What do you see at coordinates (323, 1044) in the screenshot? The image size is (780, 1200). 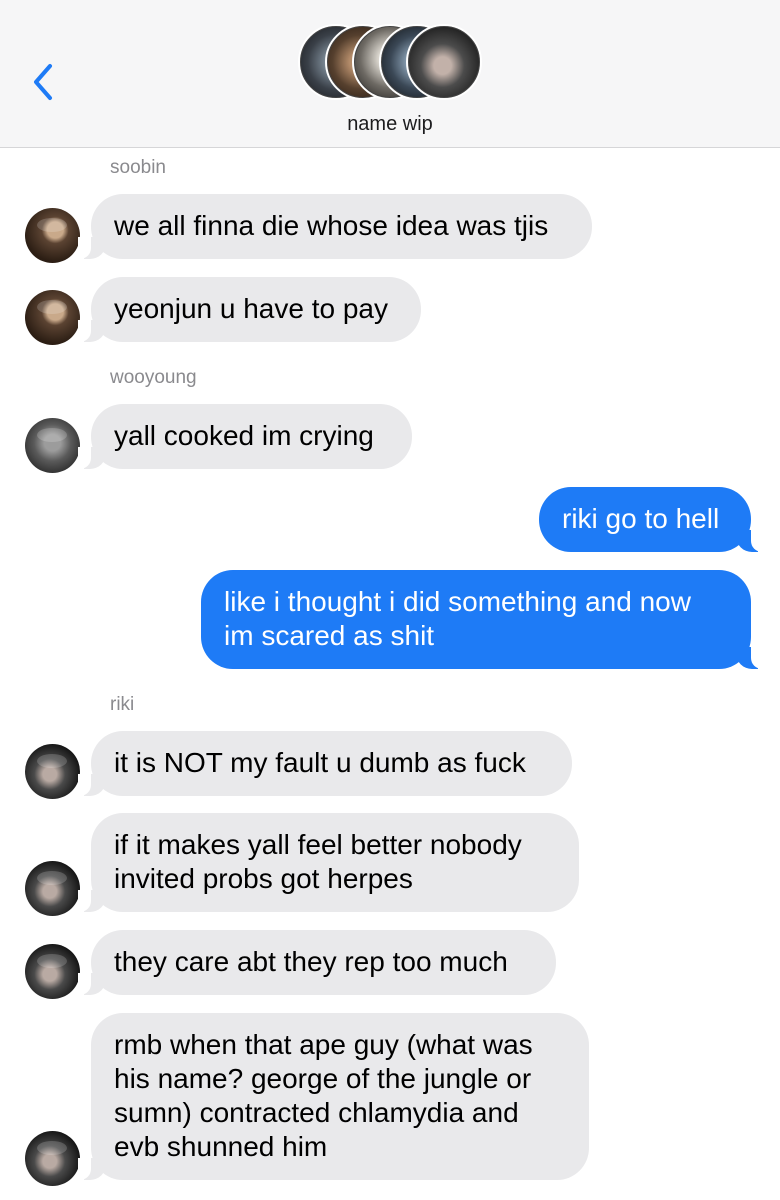 I see `message-text-line: rmb when that ape guy (what was` at bounding box center [323, 1044].